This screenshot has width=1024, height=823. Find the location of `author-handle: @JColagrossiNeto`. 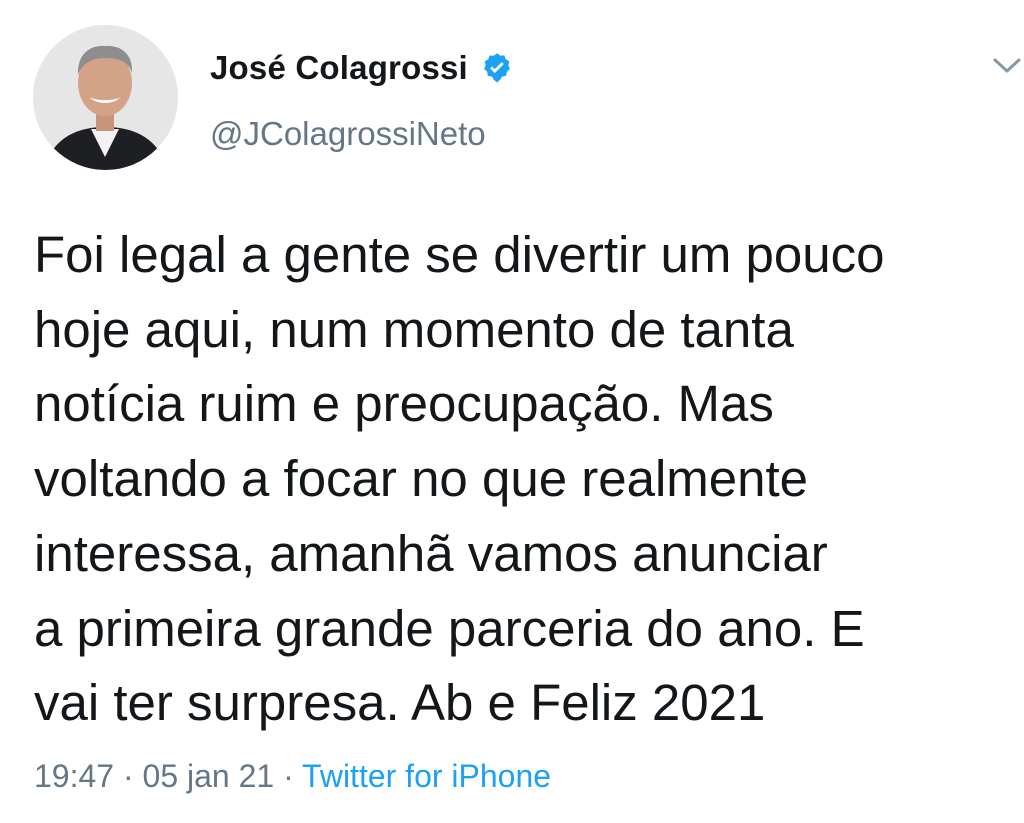

author-handle: @JColagrossiNeto is located at coordinates (348, 134).